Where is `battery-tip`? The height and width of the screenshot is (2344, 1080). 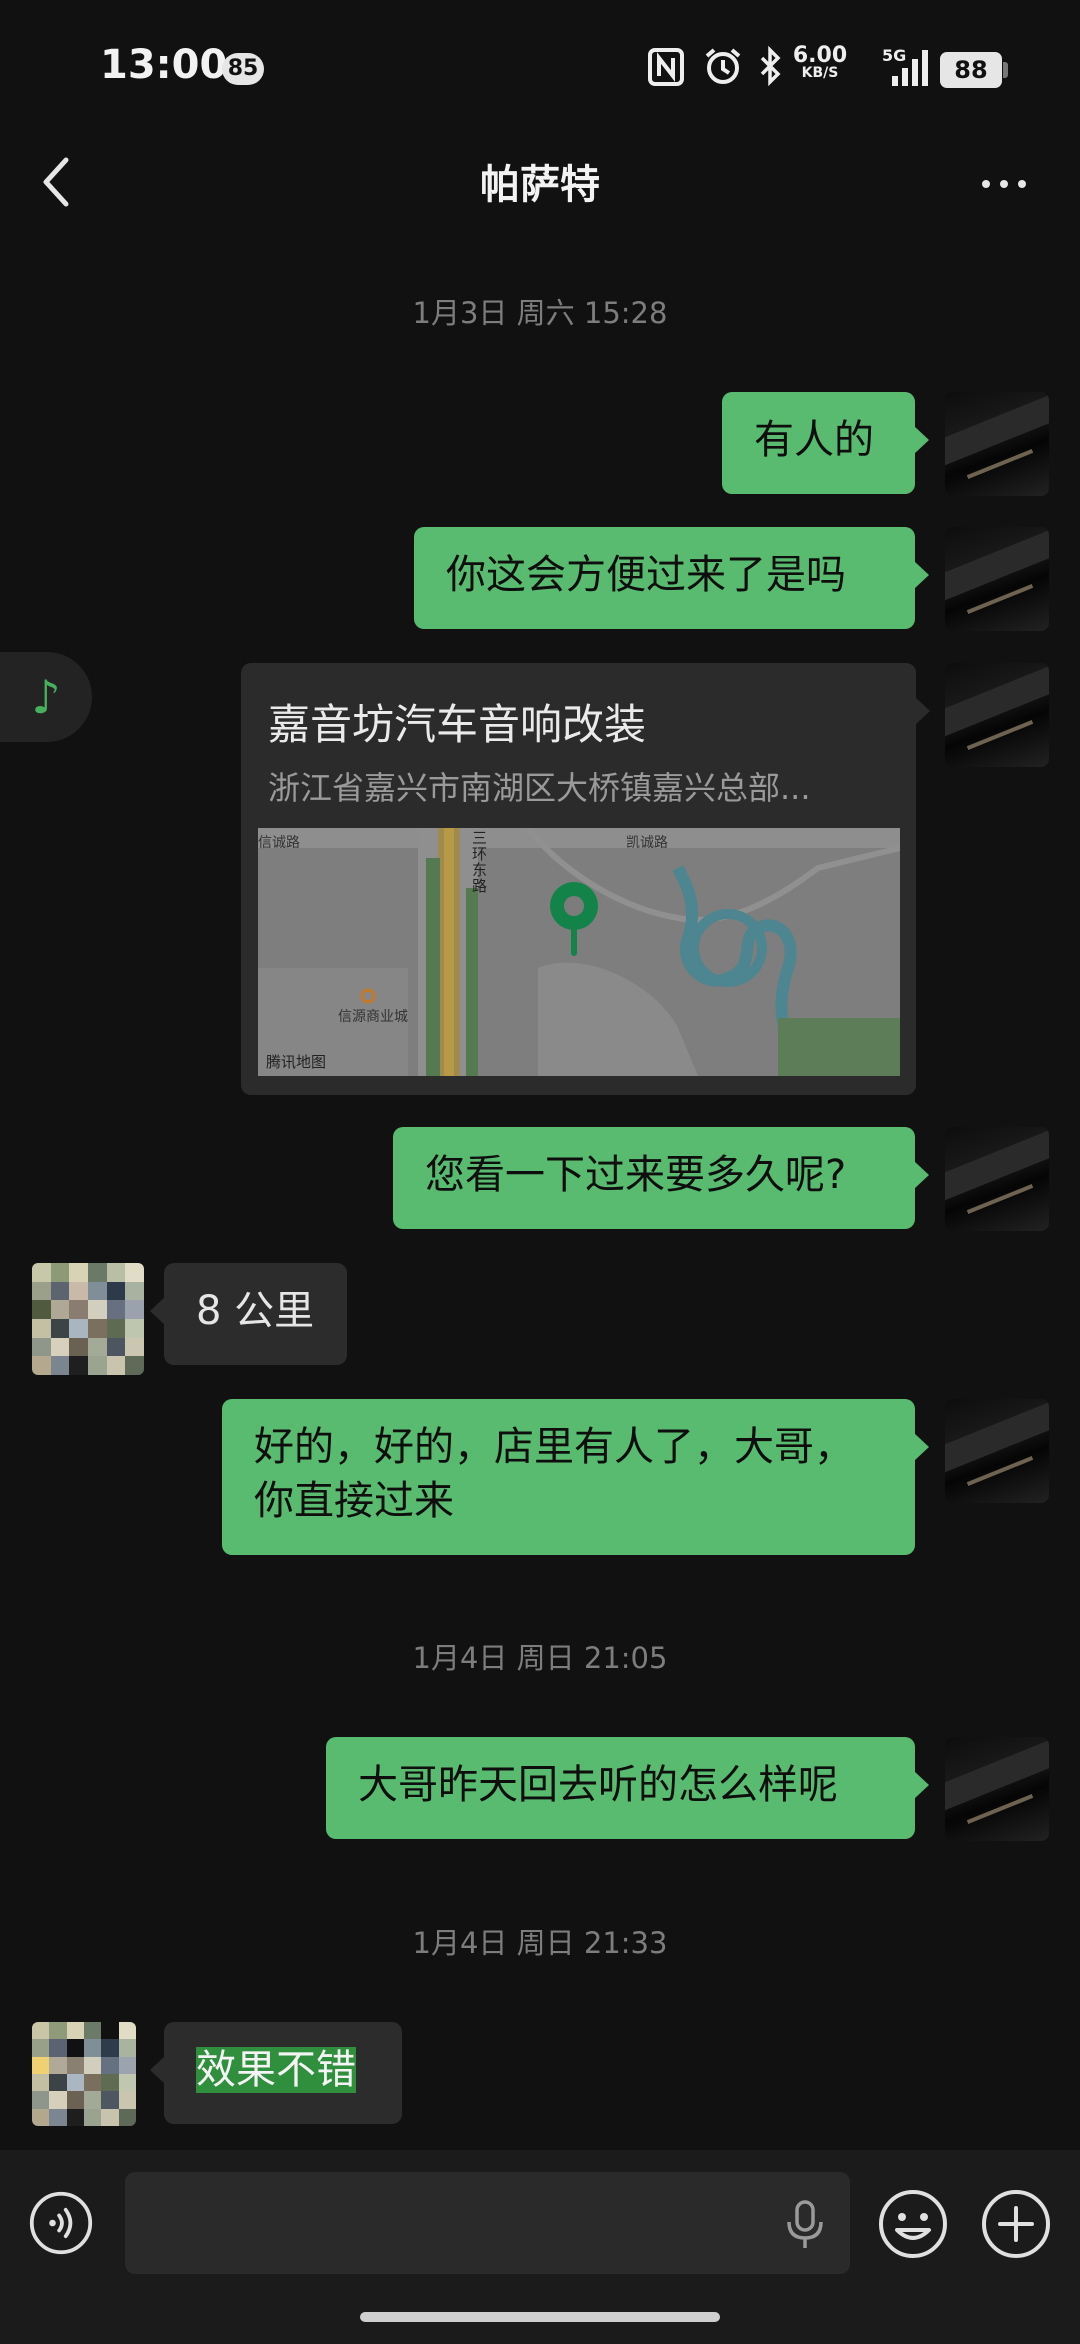
battery-tip is located at coordinates (1005, 70).